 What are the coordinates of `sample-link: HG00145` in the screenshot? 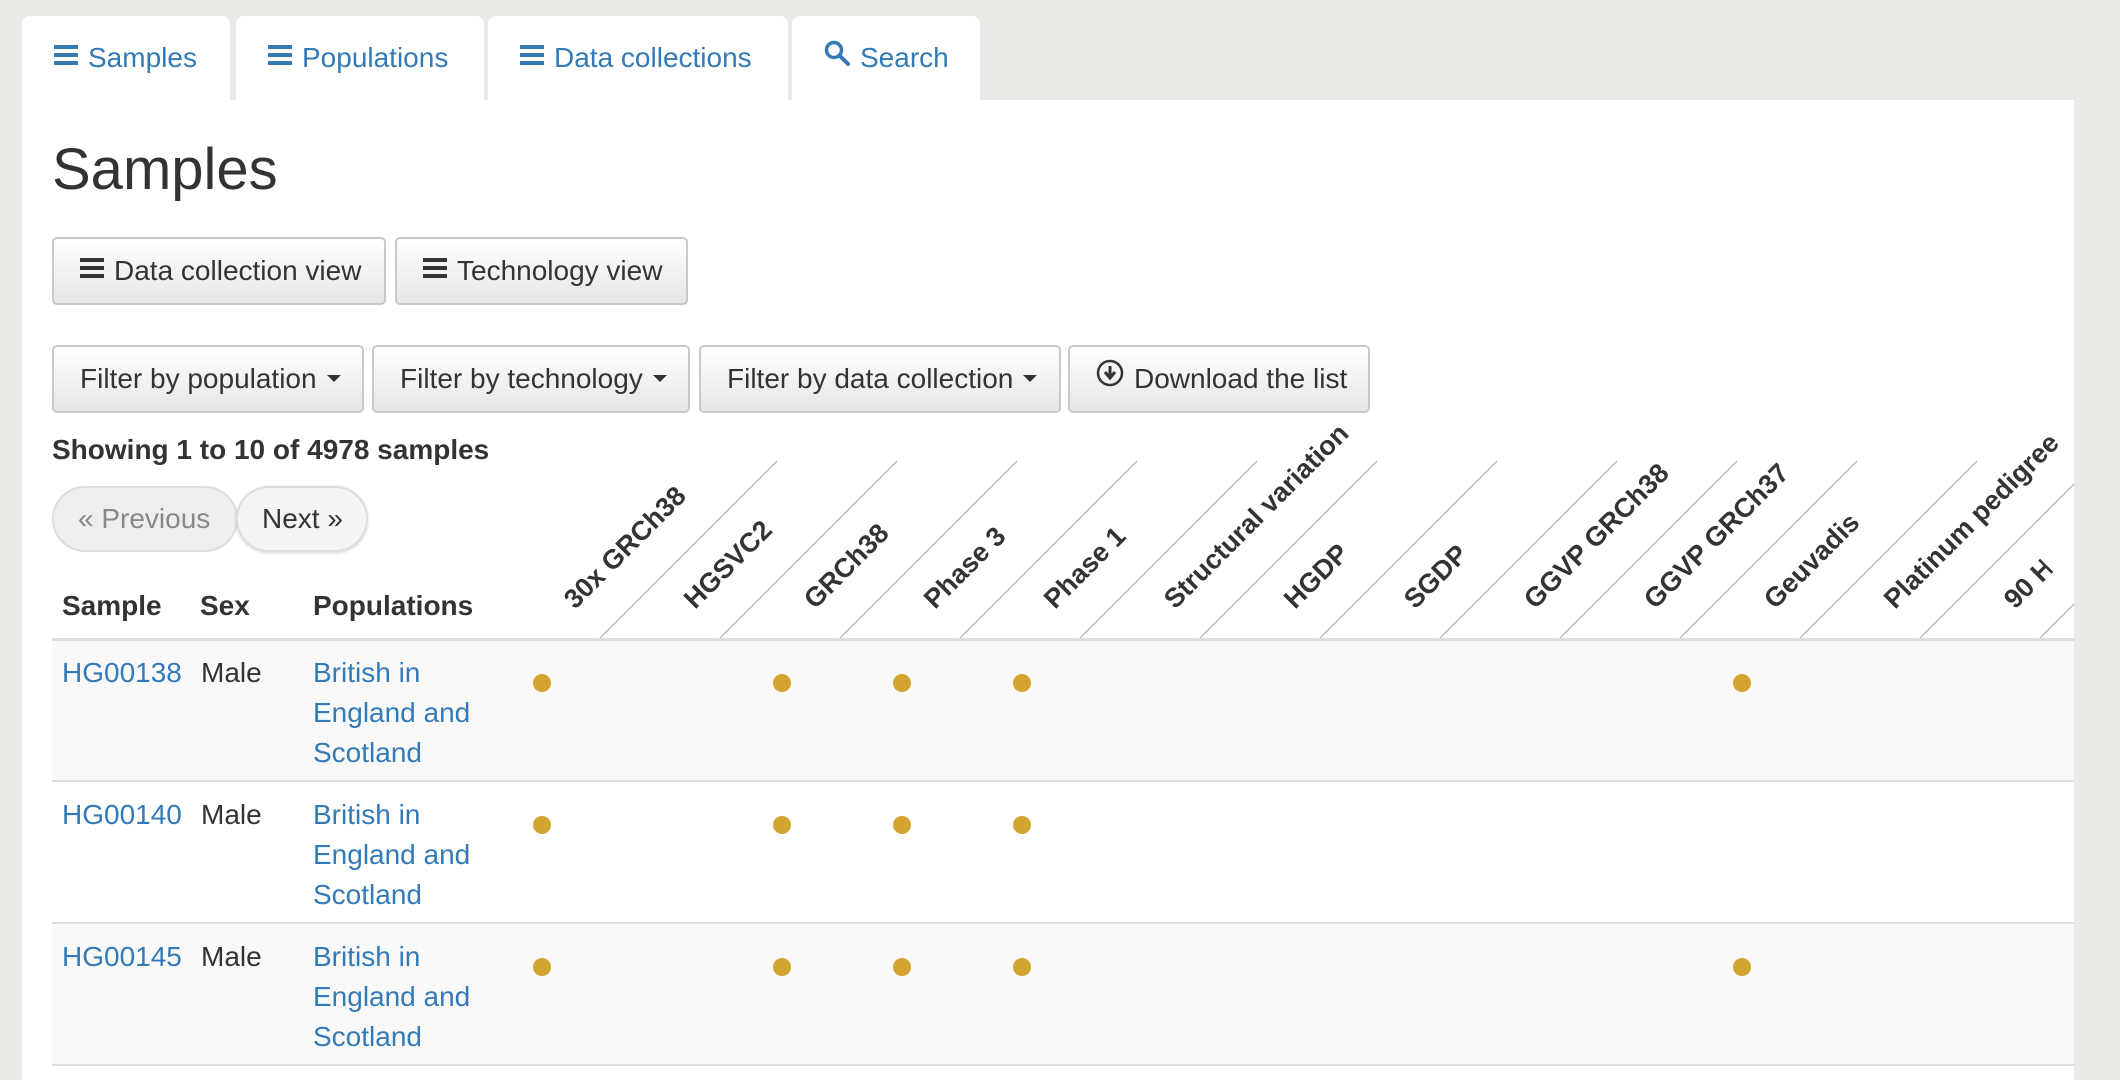 It's located at (122, 957).